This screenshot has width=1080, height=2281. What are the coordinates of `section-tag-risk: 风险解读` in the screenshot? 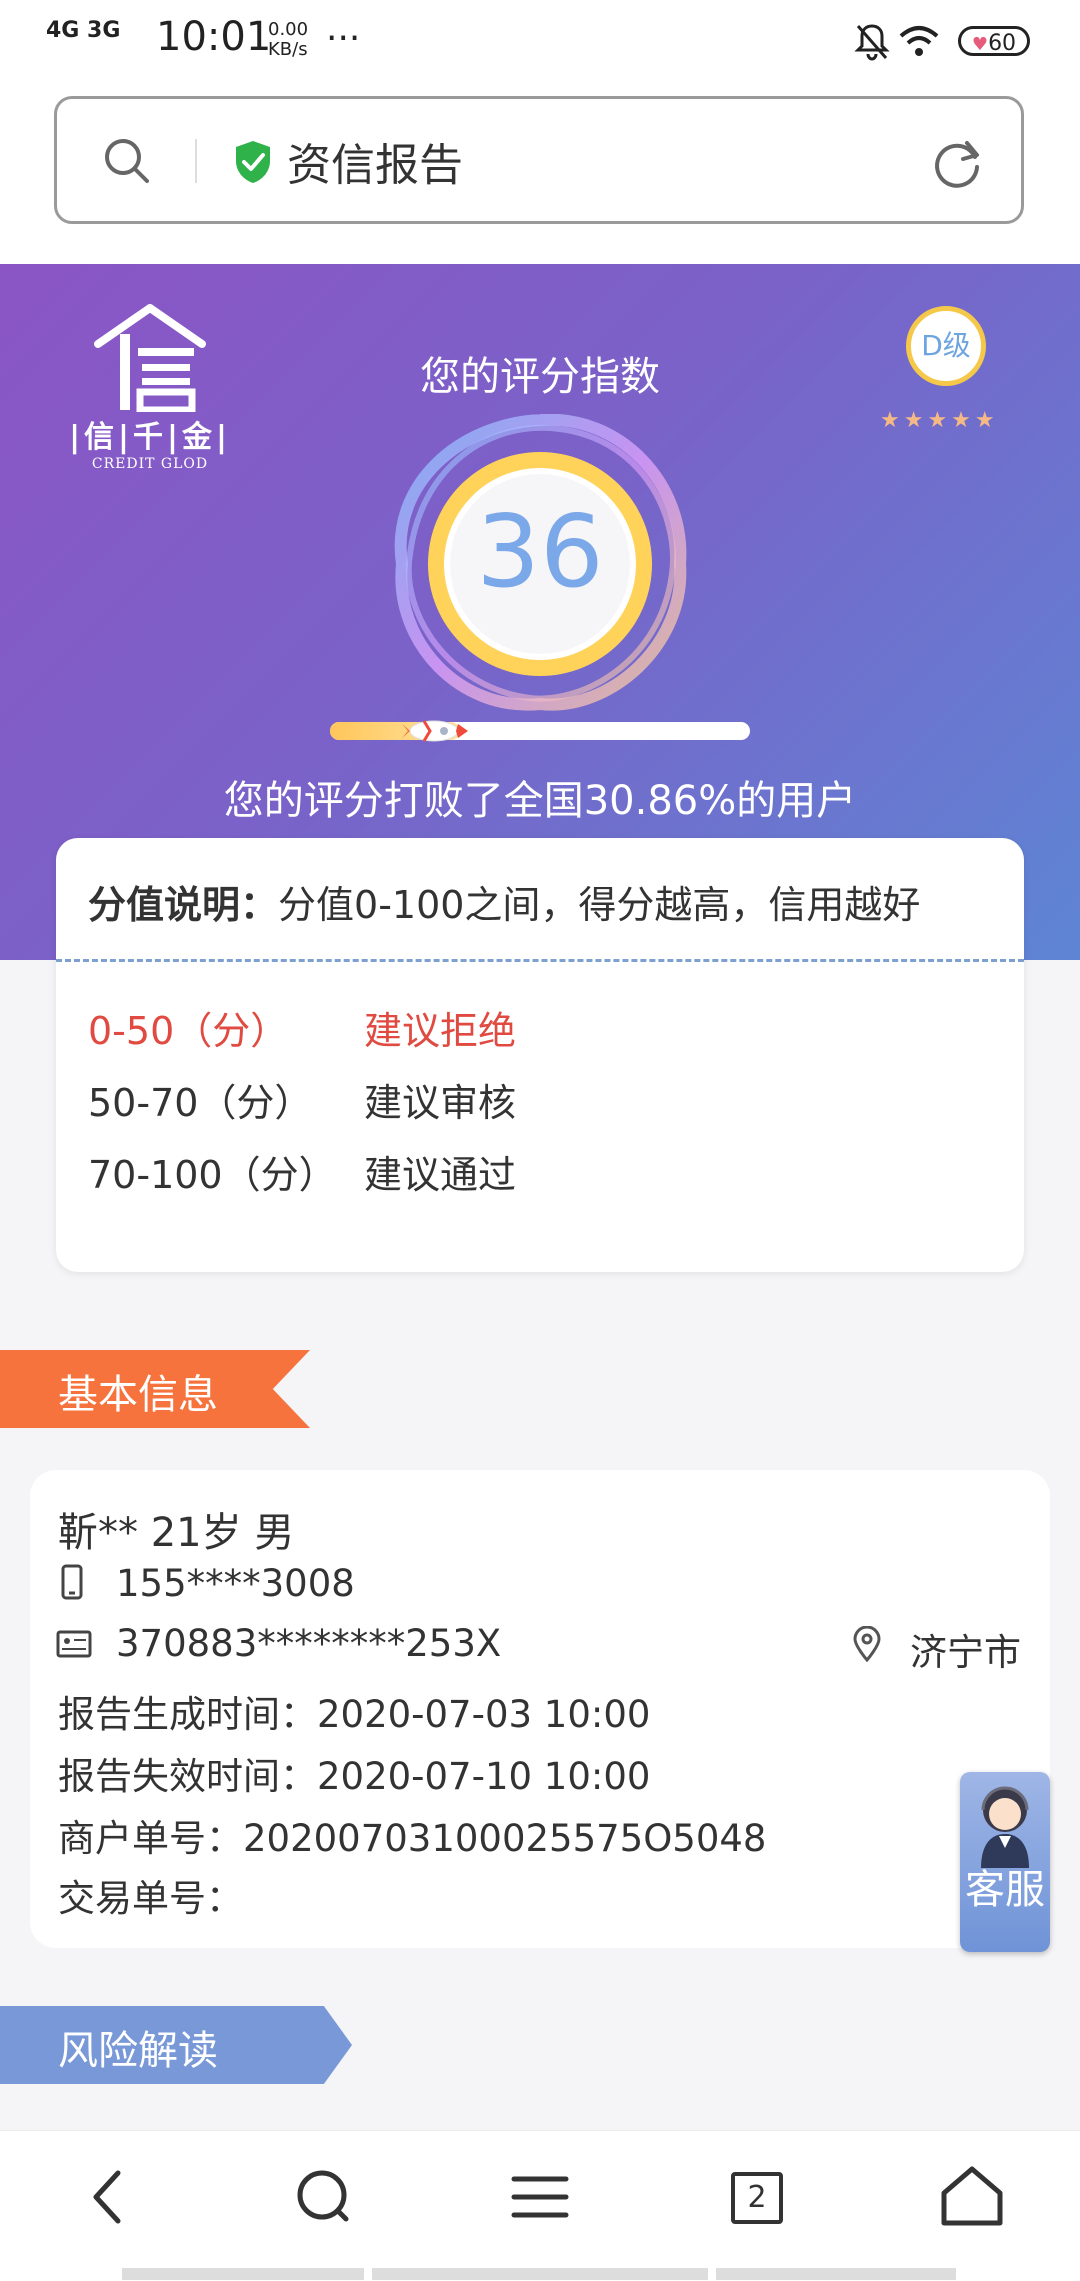 It's located at (176, 2045).